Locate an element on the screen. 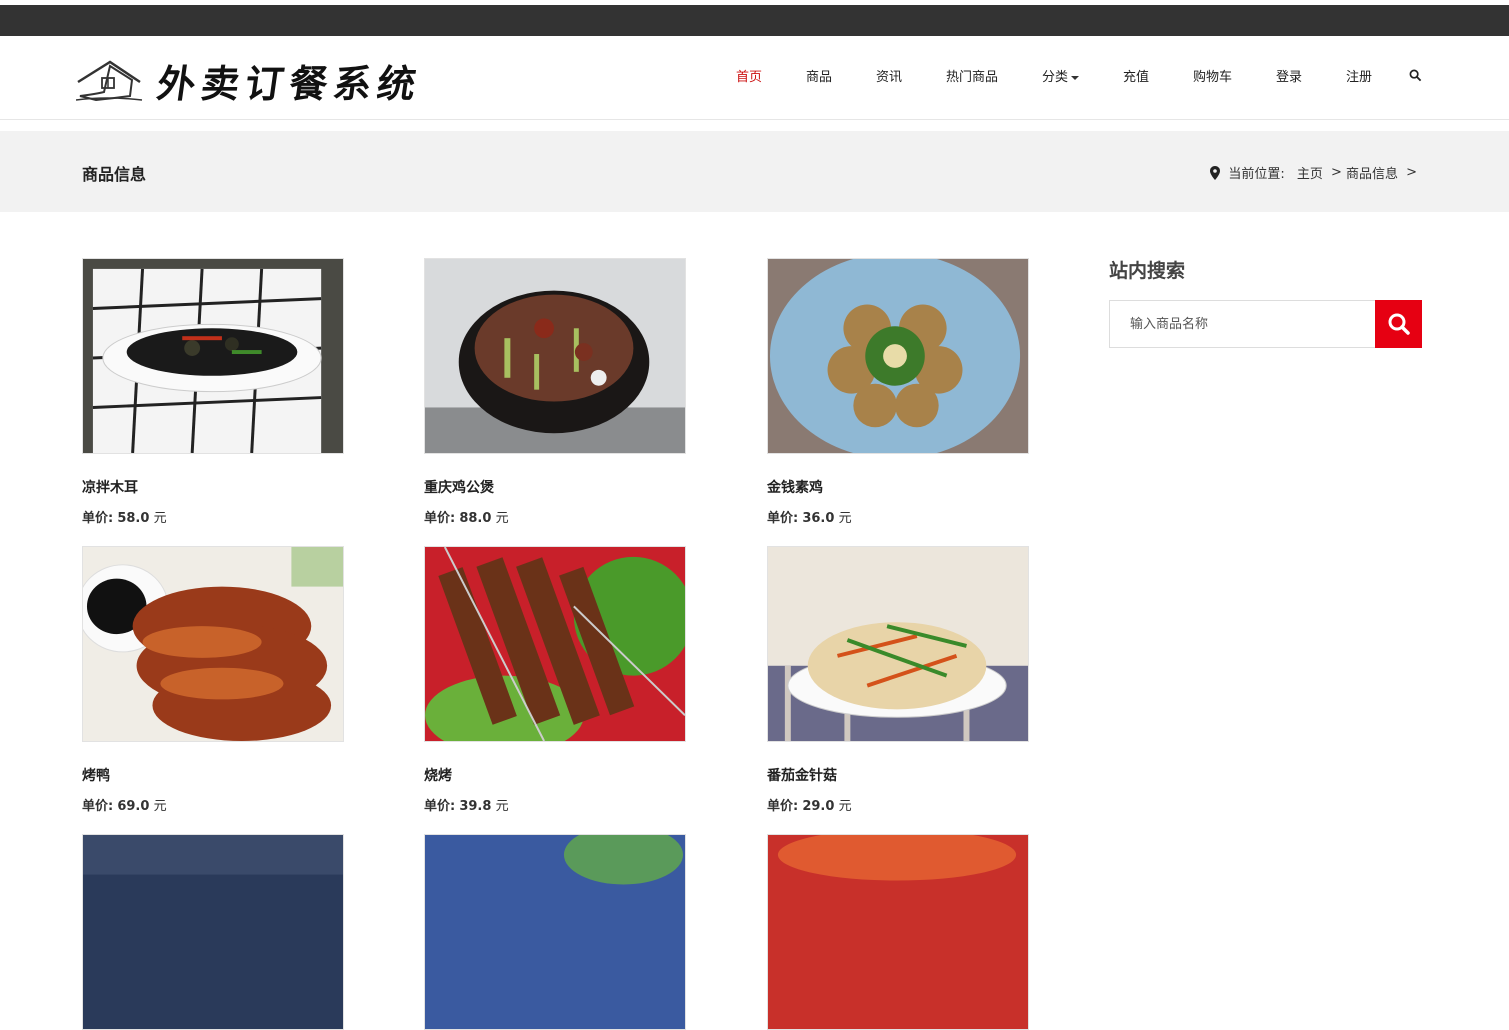  nav-category-dropdown: 分类 is located at coordinates (1061, 75).